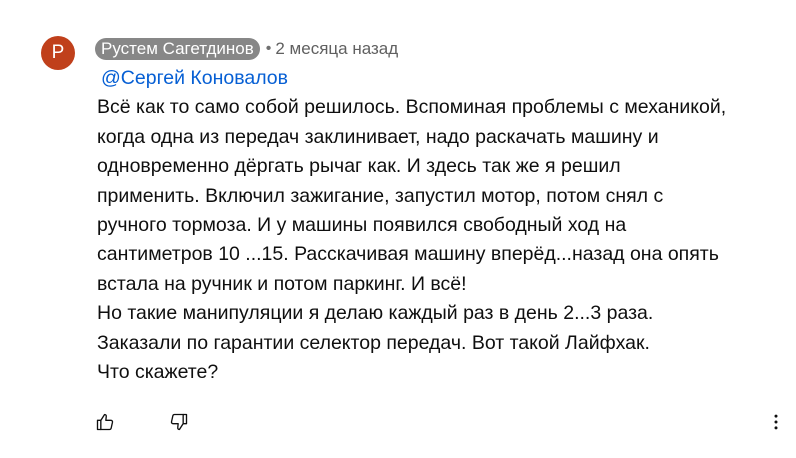 Image resolution: width=796 pixels, height=458 pixels. What do you see at coordinates (444, 78) in the screenshot?
I see `mention-link: @Сергей Коновалов` at bounding box center [444, 78].